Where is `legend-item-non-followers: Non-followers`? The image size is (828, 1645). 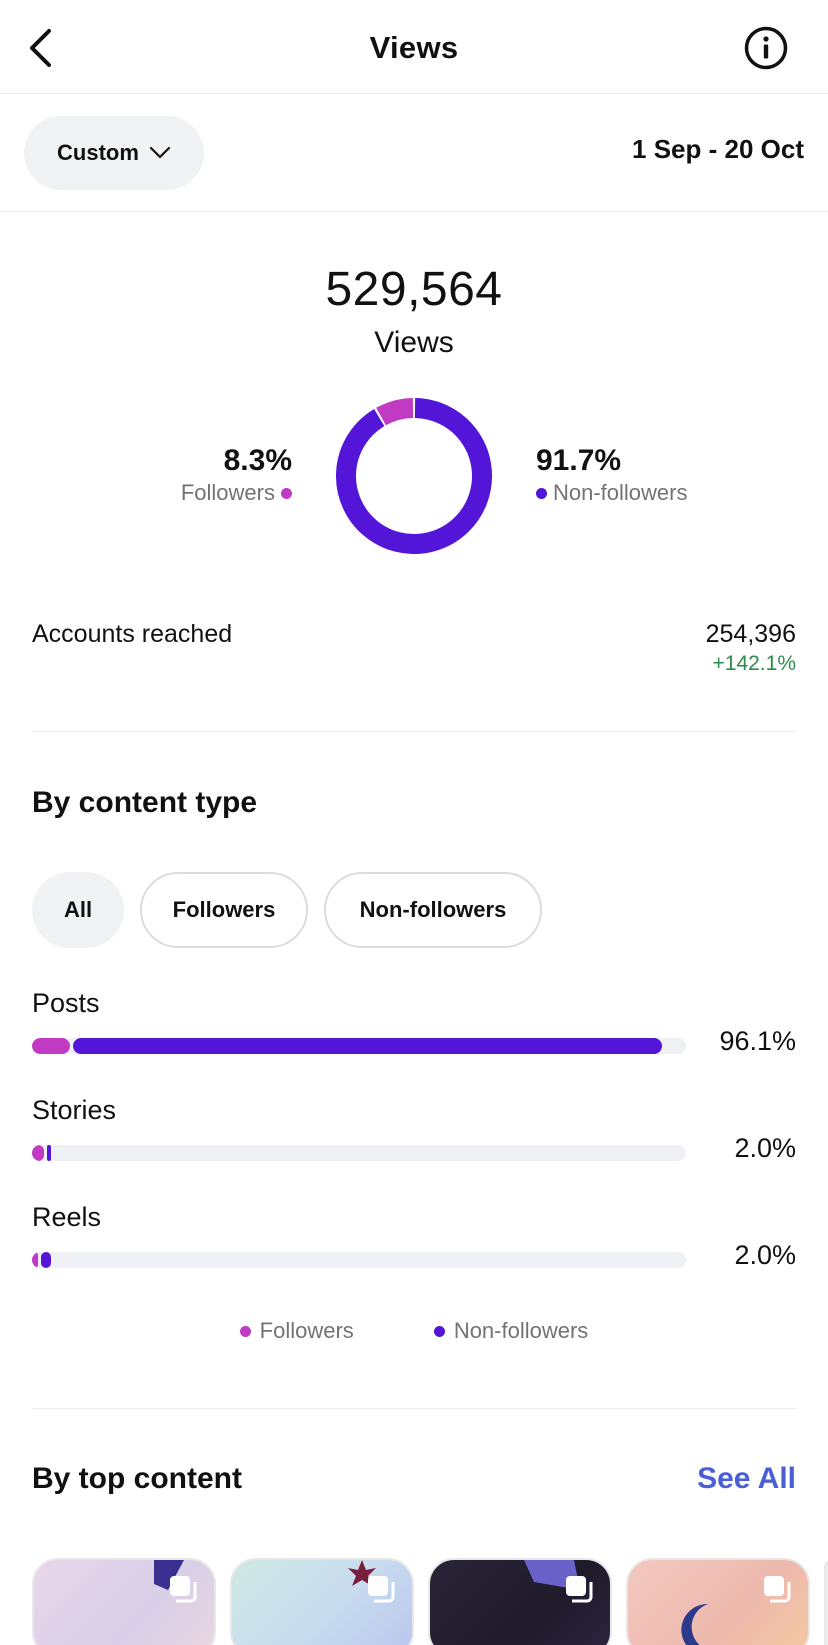
legend-item-non-followers: Non-followers is located at coordinates (511, 1331).